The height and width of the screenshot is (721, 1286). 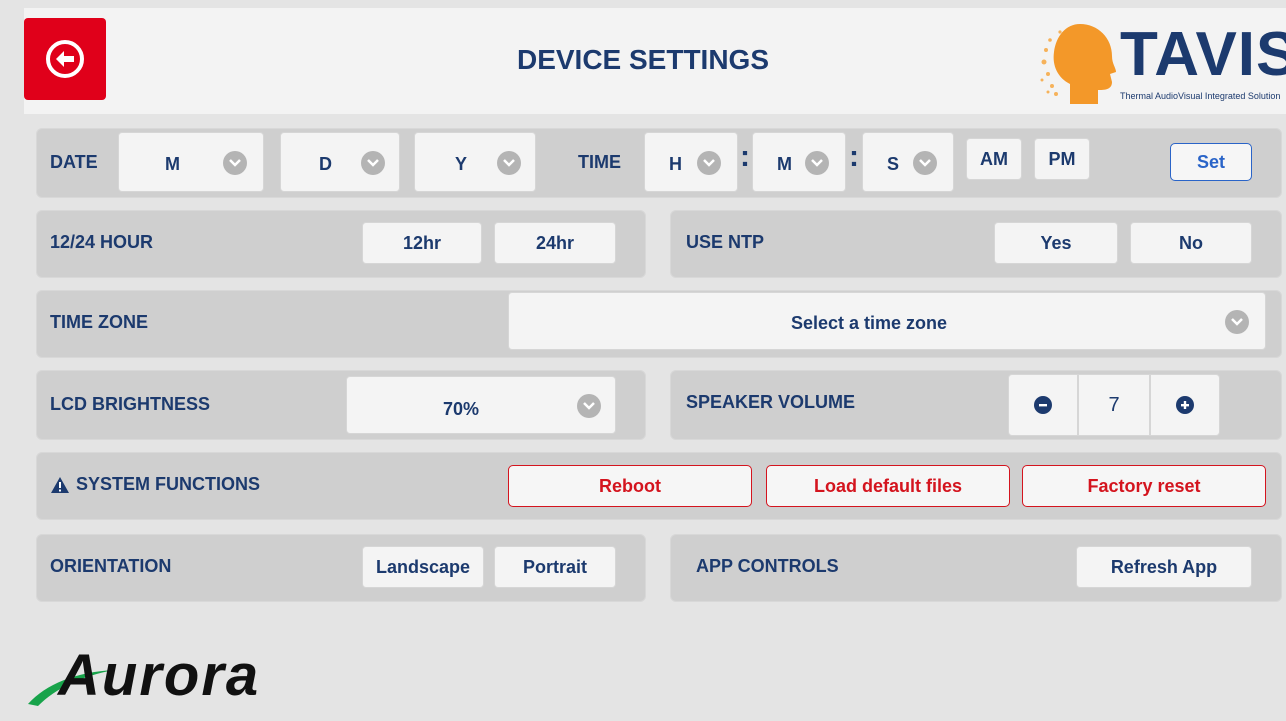 I want to click on ntp-yes-button: Yes, so click(x=1056, y=243).